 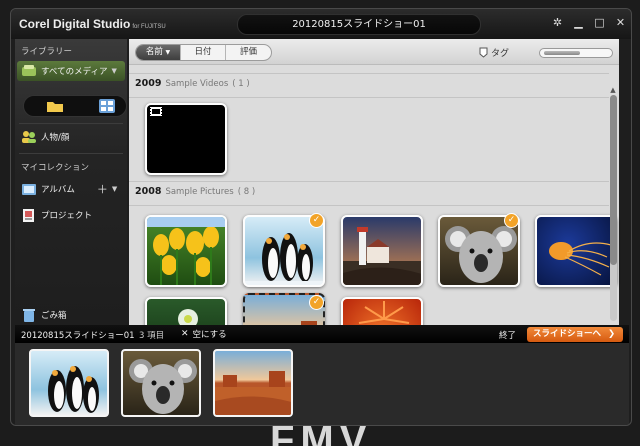 What do you see at coordinates (370, 194) in the screenshot?
I see `group-header-2008: 2008 Sample Pictures ( 8 )` at bounding box center [370, 194].